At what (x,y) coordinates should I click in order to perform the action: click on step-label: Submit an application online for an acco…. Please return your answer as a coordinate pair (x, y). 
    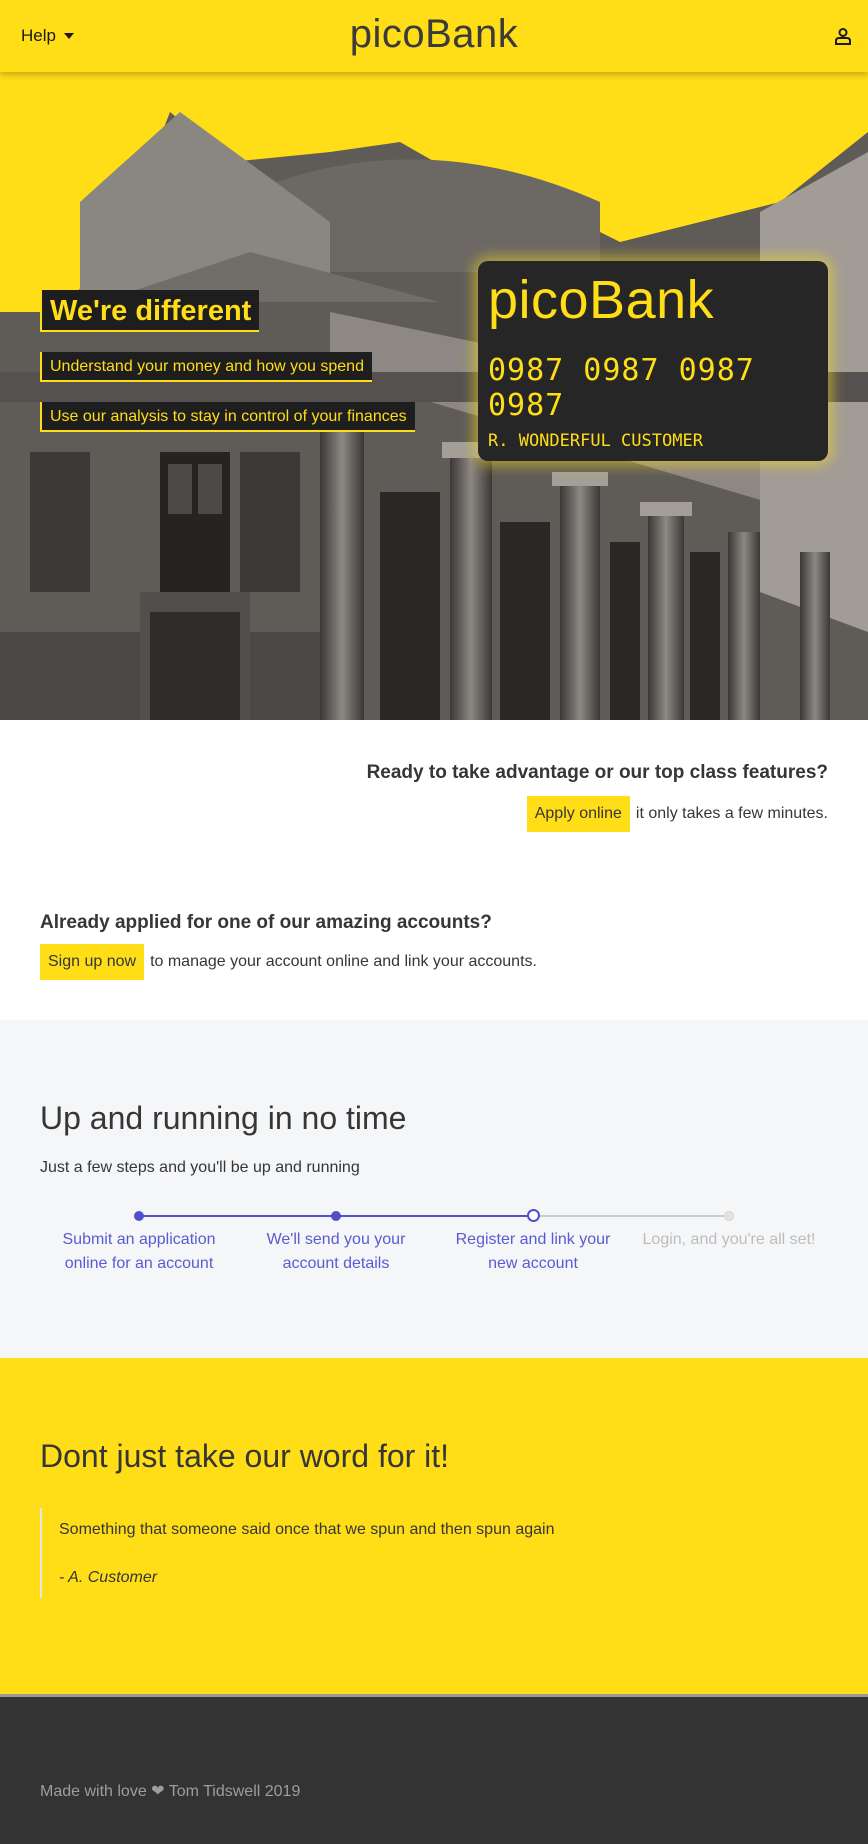
    Looking at the image, I should click on (139, 1251).